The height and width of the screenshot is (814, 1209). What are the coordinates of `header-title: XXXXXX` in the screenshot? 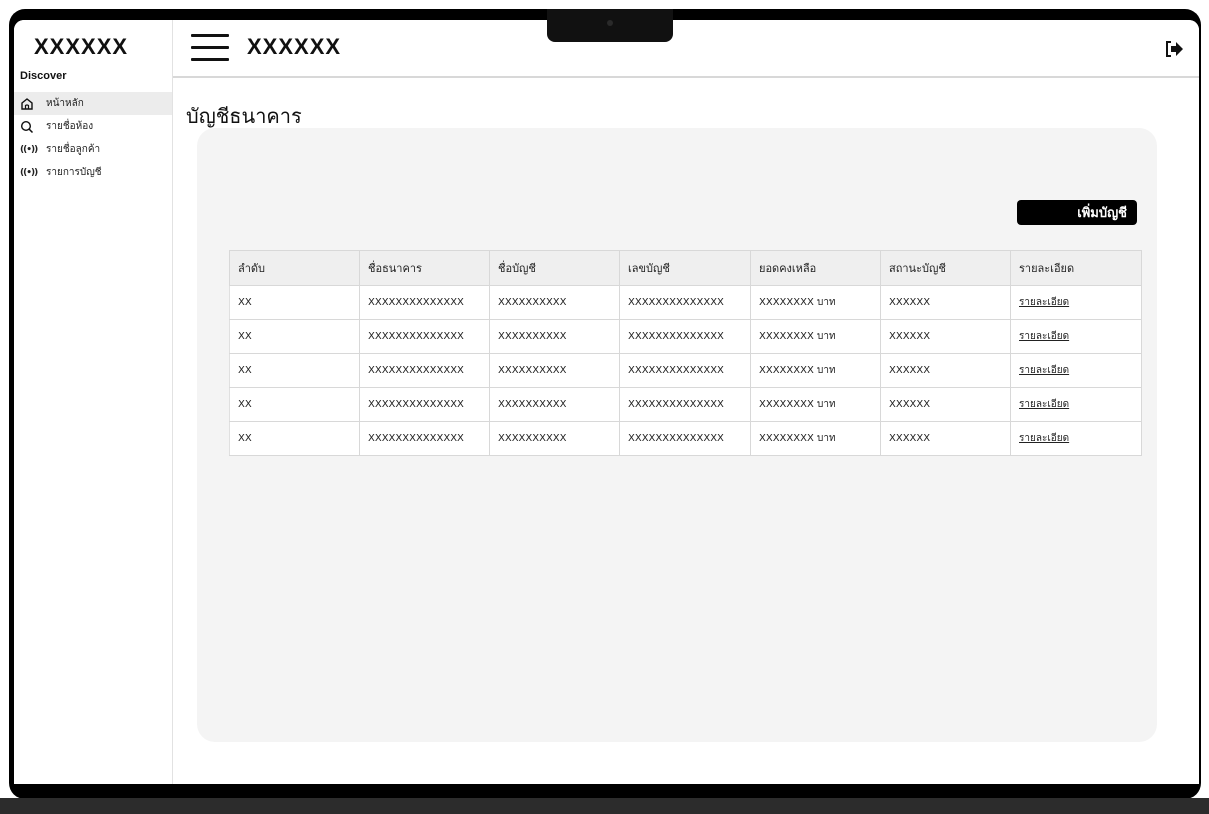 It's located at (294, 46).